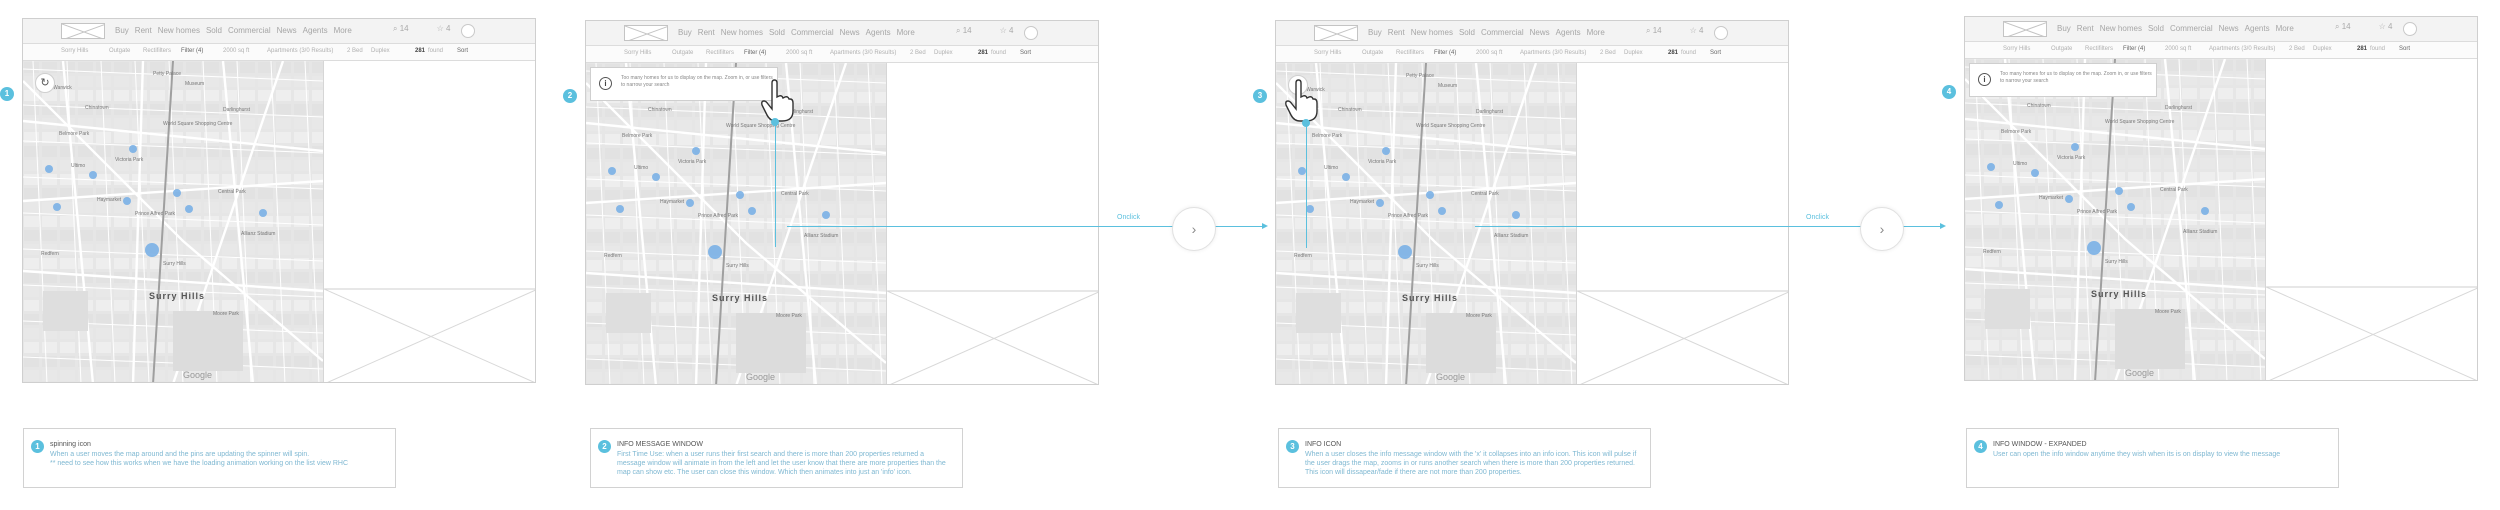 The image size is (2500, 510). What do you see at coordinates (2285, 28) in the screenshot?
I see `nav-item: More` at bounding box center [2285, 28].